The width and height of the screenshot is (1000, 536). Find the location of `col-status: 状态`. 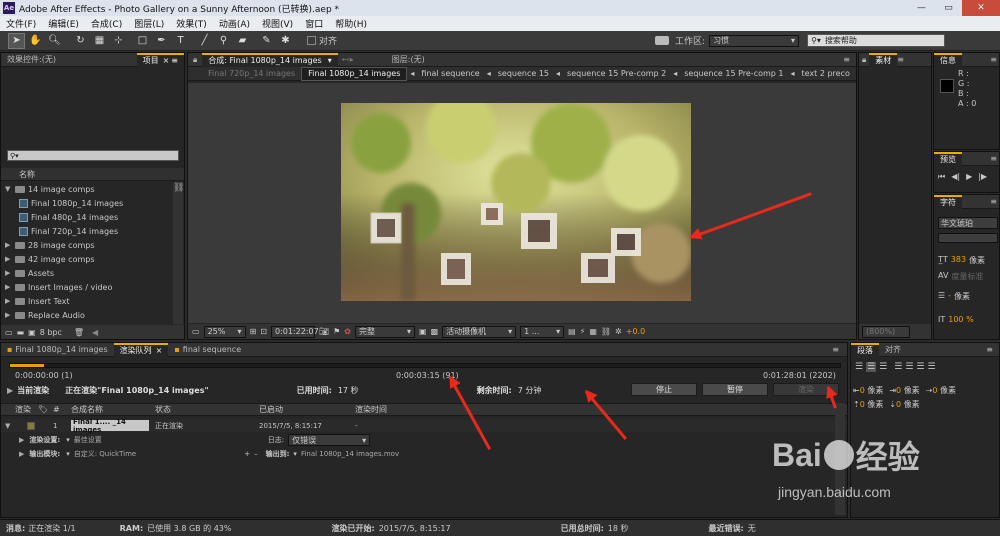

col-status: 状态 is located at coordinates (207, 409).